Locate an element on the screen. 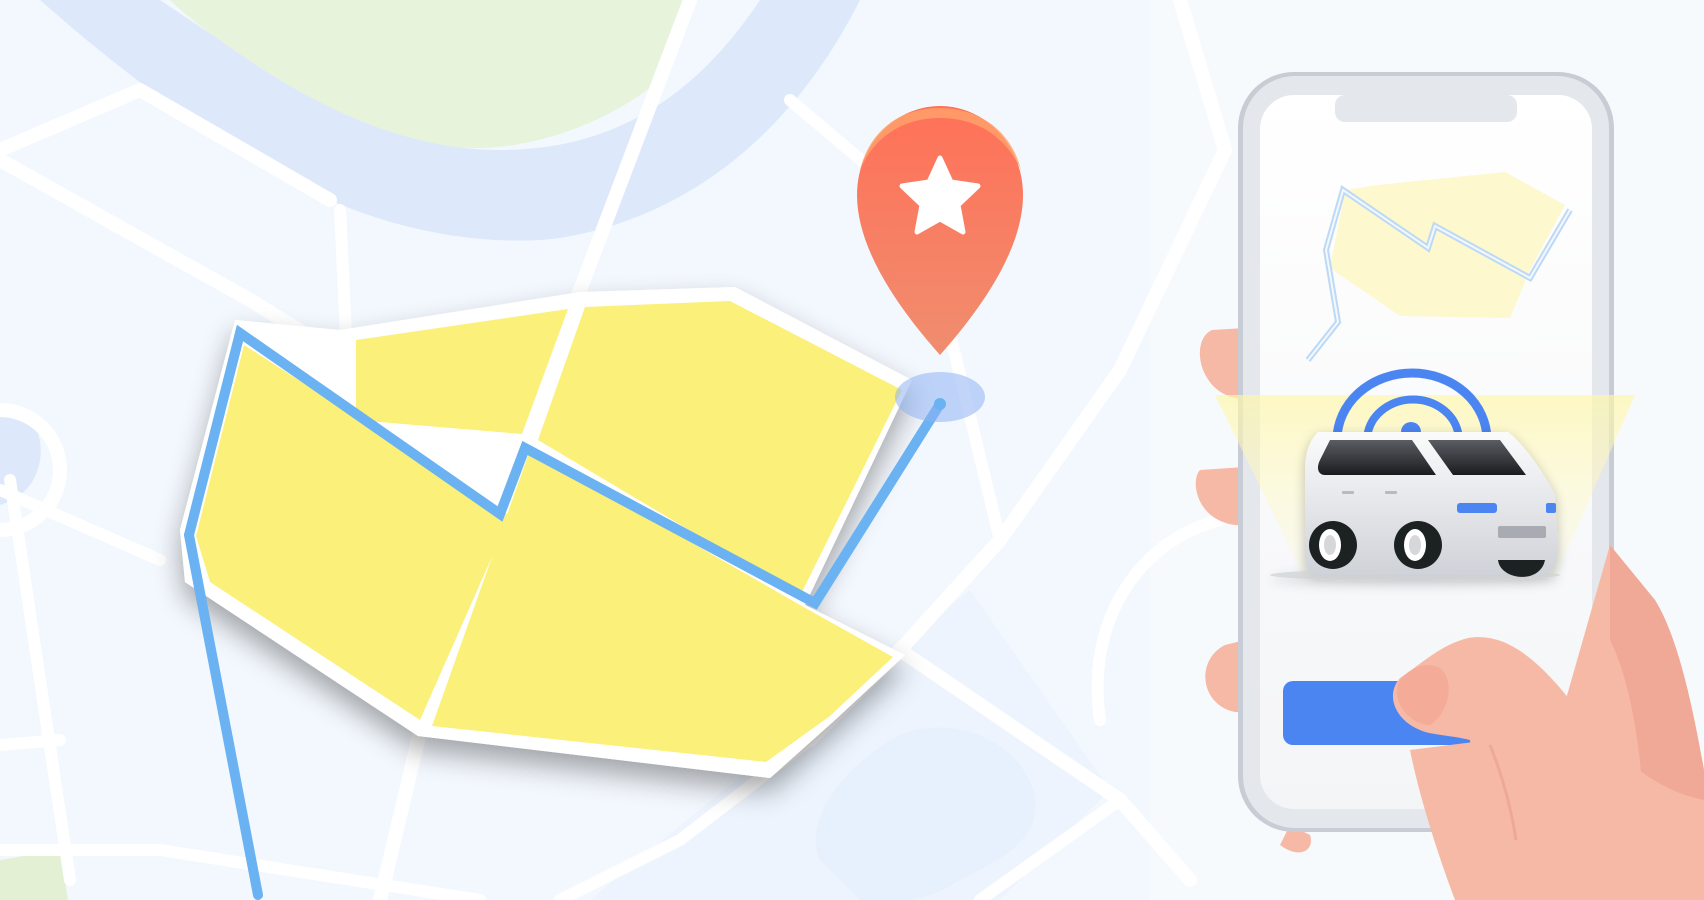 The width and height of the screenshot is (1704, 900). pin-route-endpoint is located at coordinates (940, 404).